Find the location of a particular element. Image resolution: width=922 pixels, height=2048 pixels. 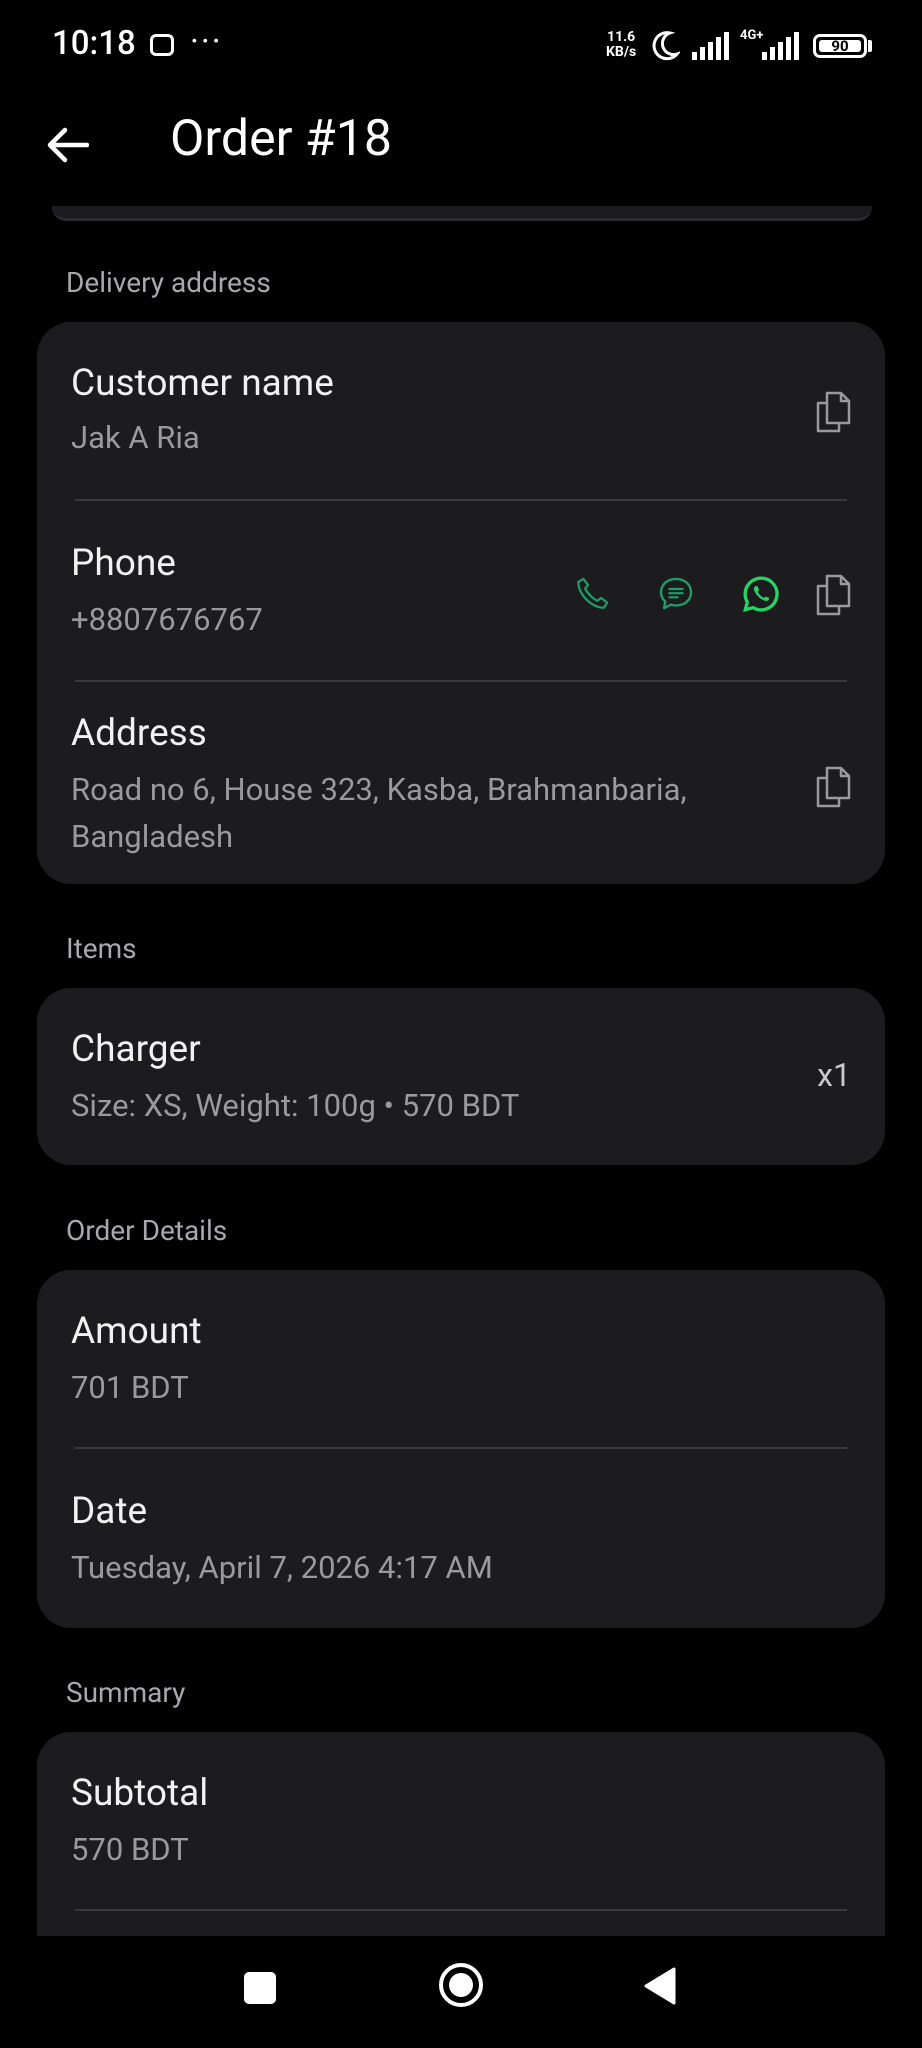

order-details-section-label: Order Details is located at coordinates (147, 1230).